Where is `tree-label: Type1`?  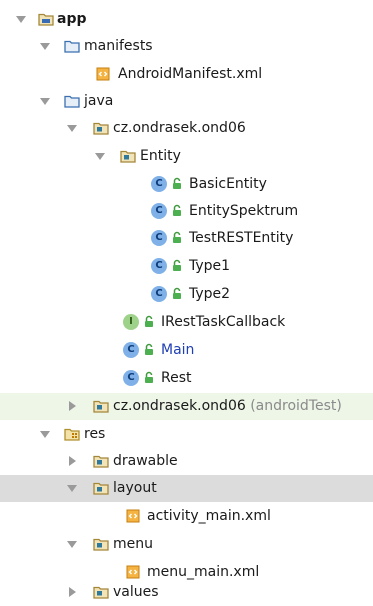 tree-label: Type1 is located at coordinates (210, 266).